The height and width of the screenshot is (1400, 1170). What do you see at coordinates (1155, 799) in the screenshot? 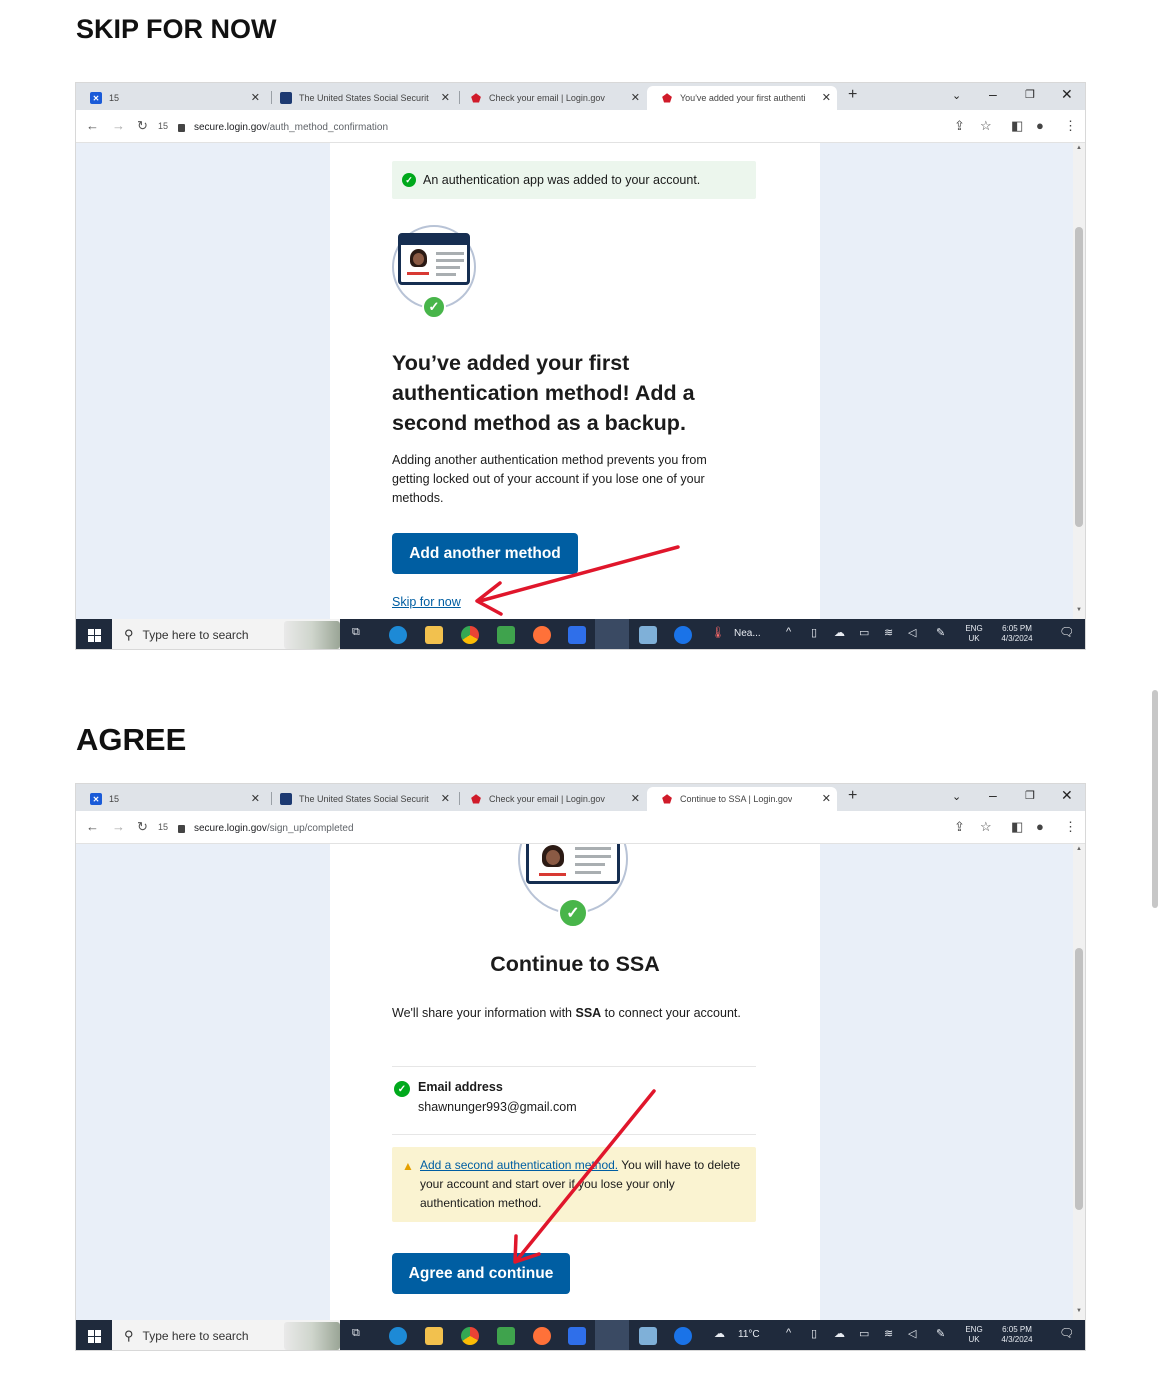
I see `page-scrollbar` at bounding box center [1155, 799].